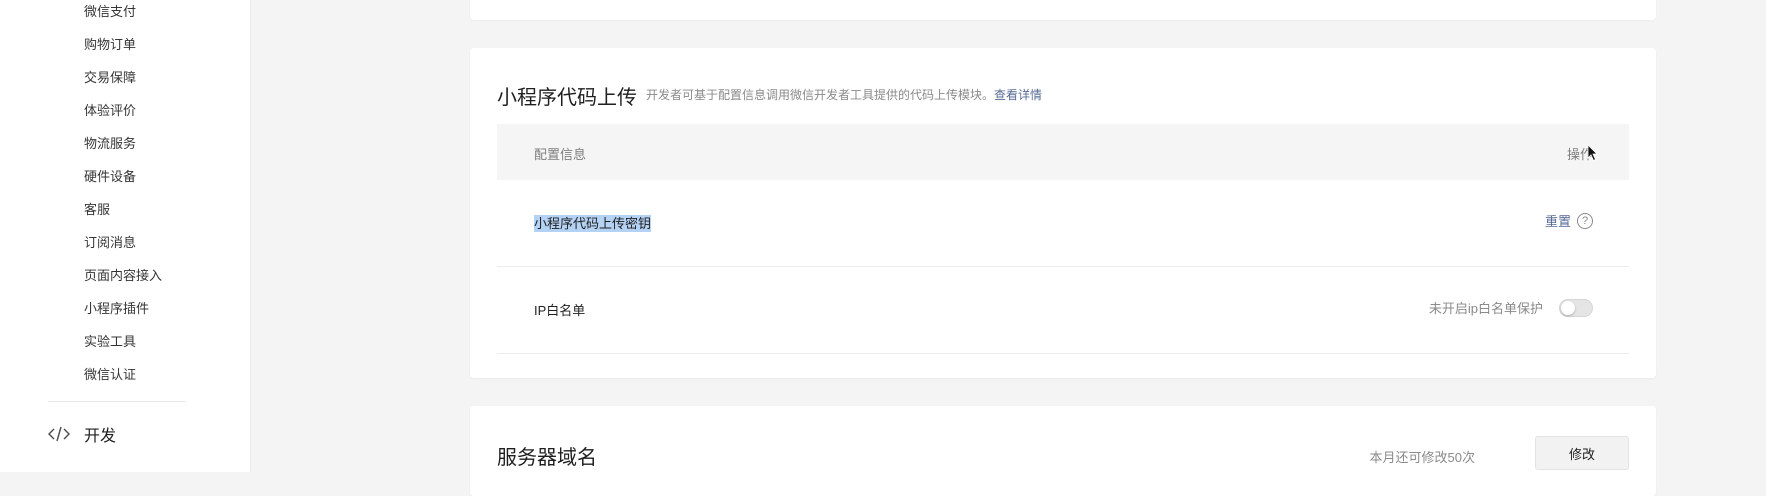 This screenshot has width=1766, height=496. Describe the element at coordinates (100, 436) in the screenshot. I see `sidebar-dev-label: 开发` at that location.